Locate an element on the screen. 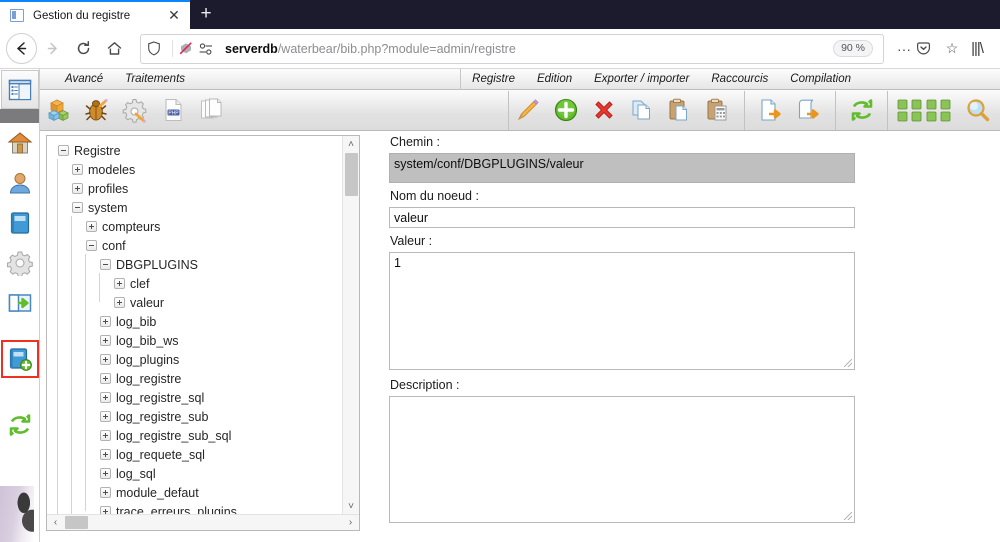  search-magnifier-icon is located at coordinates (978, 110).